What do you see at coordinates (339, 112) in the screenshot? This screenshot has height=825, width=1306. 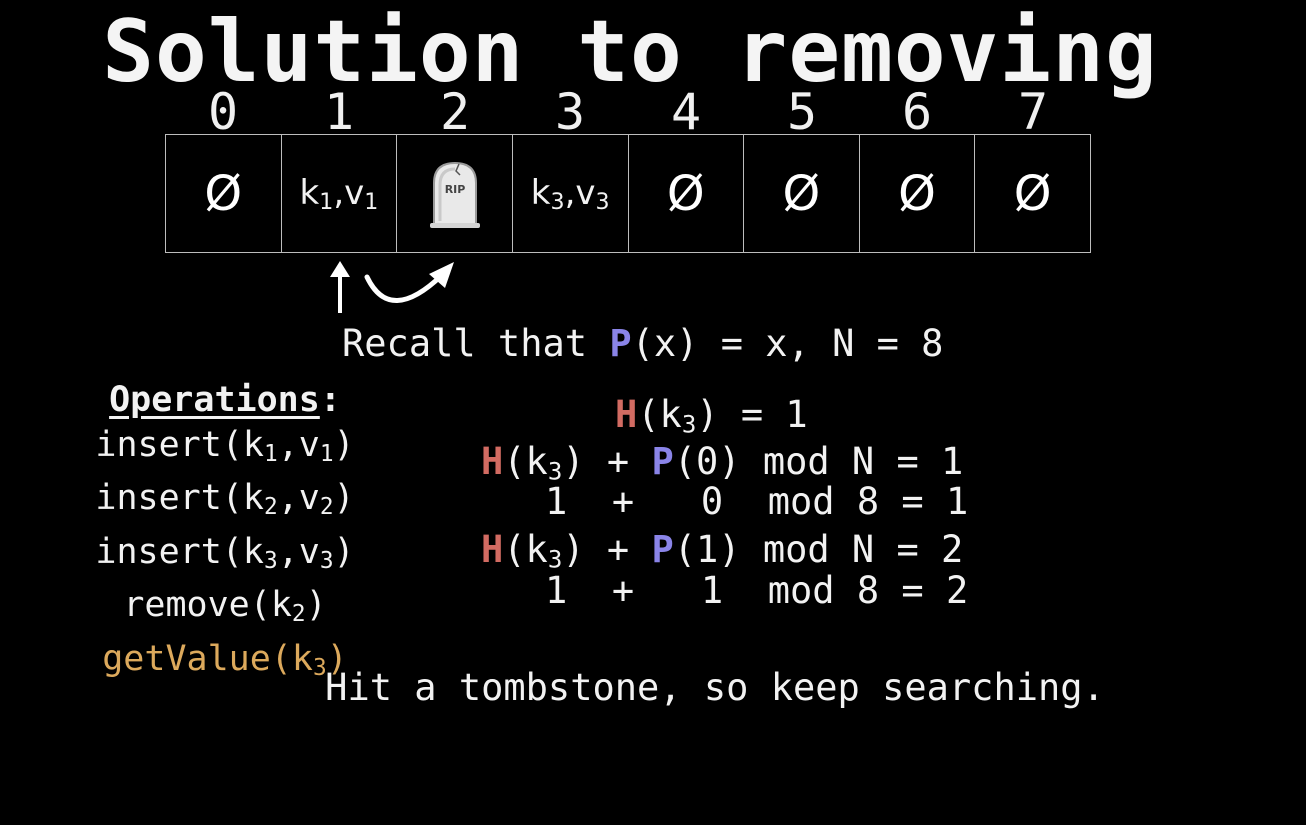 I see `index-label-1: 1` at bounding box center [339, 112].